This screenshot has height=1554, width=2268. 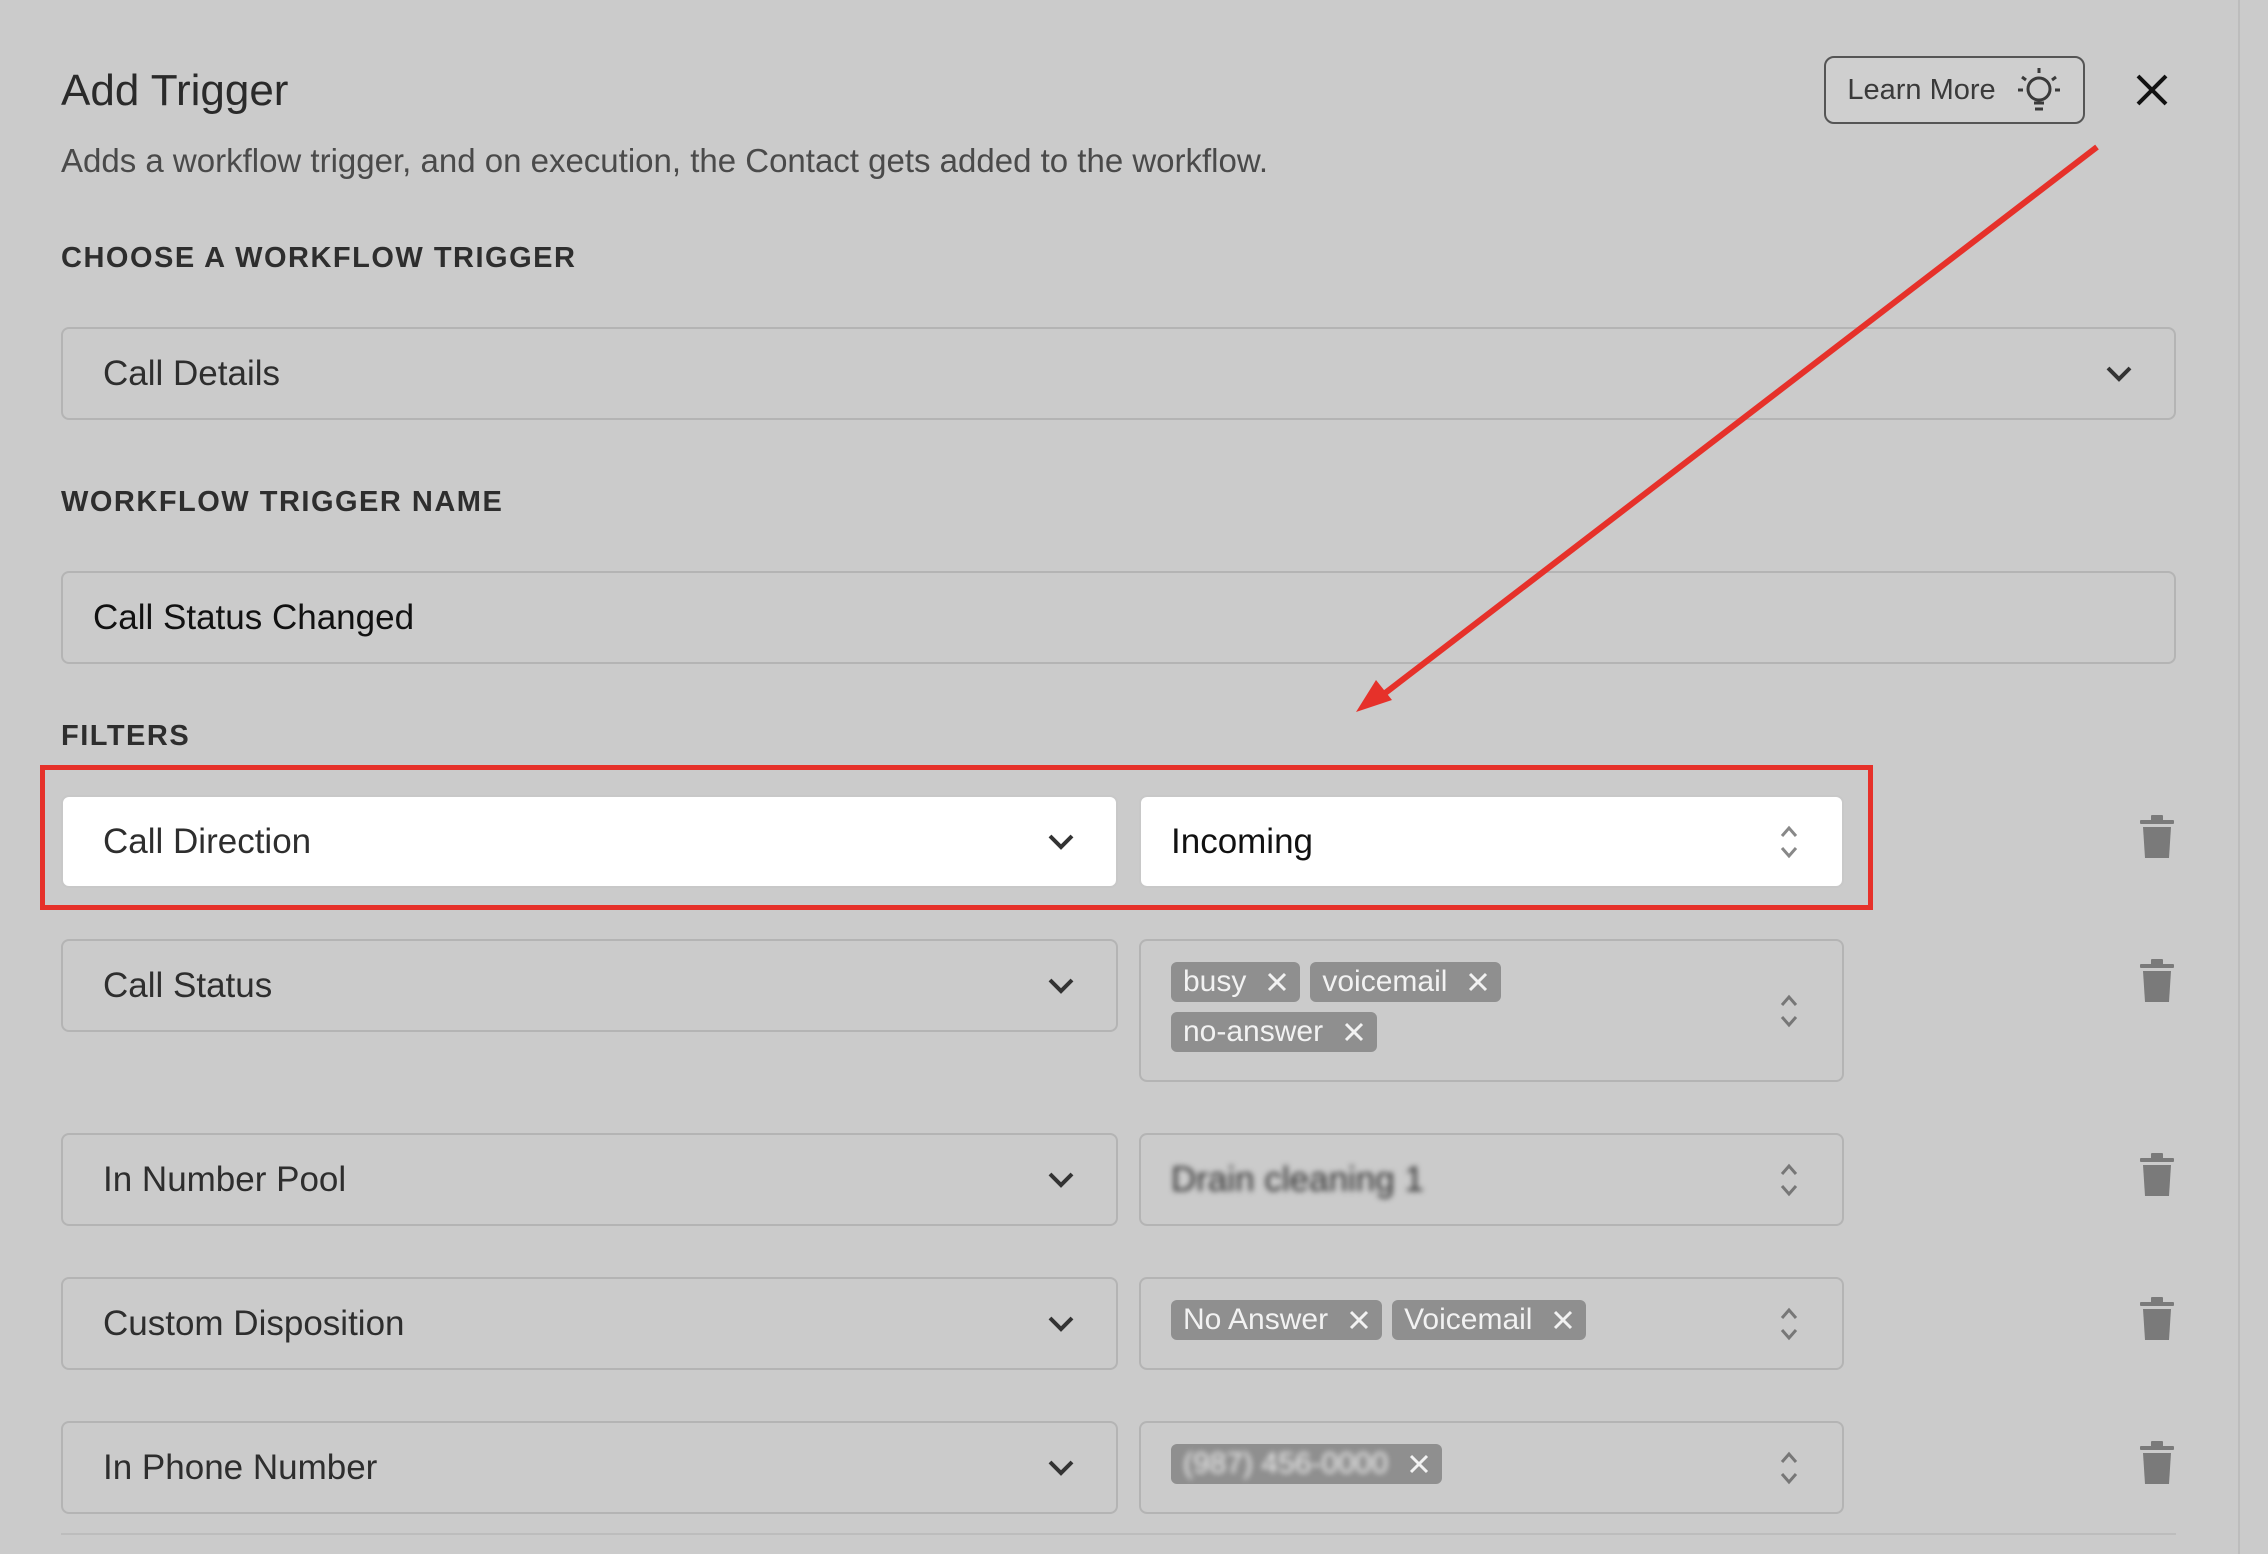 What do you see at coordinates (225, 1179) in the screenshot?
I see `filter-field-value: In Number Pool` at bounding box center [225, 1179].